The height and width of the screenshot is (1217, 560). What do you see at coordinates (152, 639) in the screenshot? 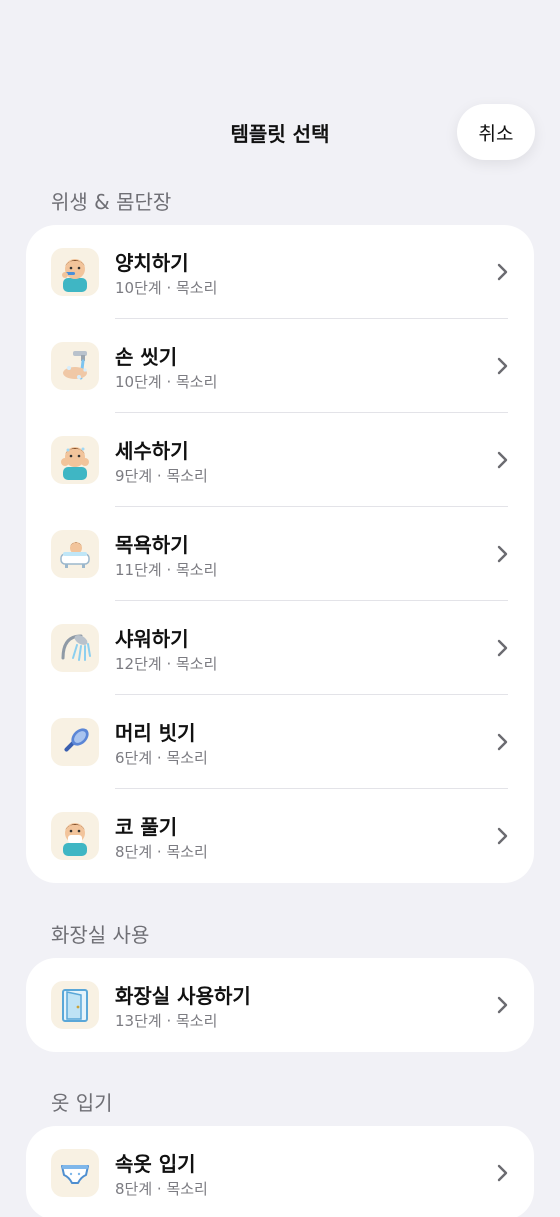
I see `template-name: 샤워하기` at bounding box center [152, 639].